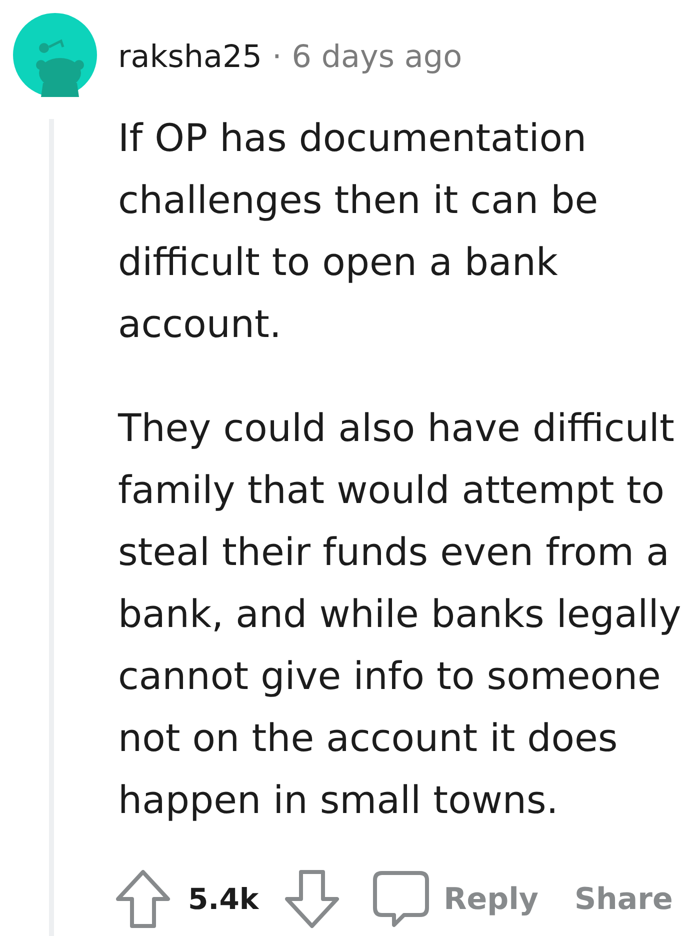 The image size is (700, 936). What do you see at coordinates (190, 57) in the screenshot?
I see `username-link: raksha25` at bounding box center [190, 57].